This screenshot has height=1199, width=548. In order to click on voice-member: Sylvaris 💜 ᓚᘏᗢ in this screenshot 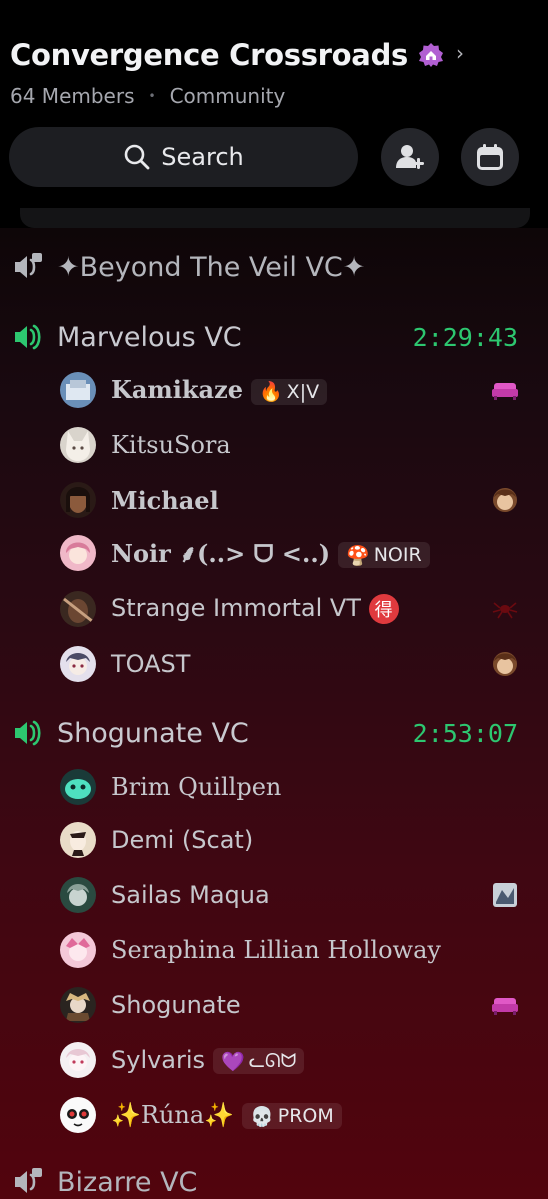, I will do `click(274, 1060)`.